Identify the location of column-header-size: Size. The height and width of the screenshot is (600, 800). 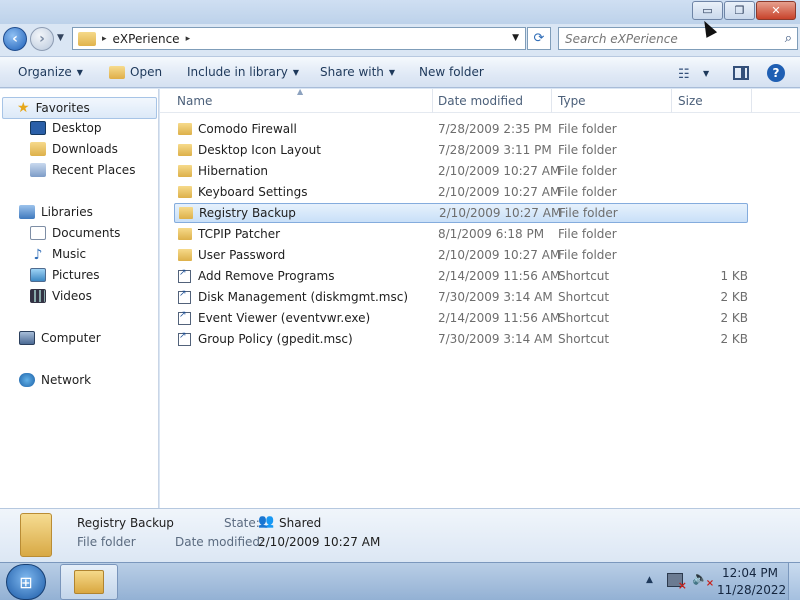
(690, 101).